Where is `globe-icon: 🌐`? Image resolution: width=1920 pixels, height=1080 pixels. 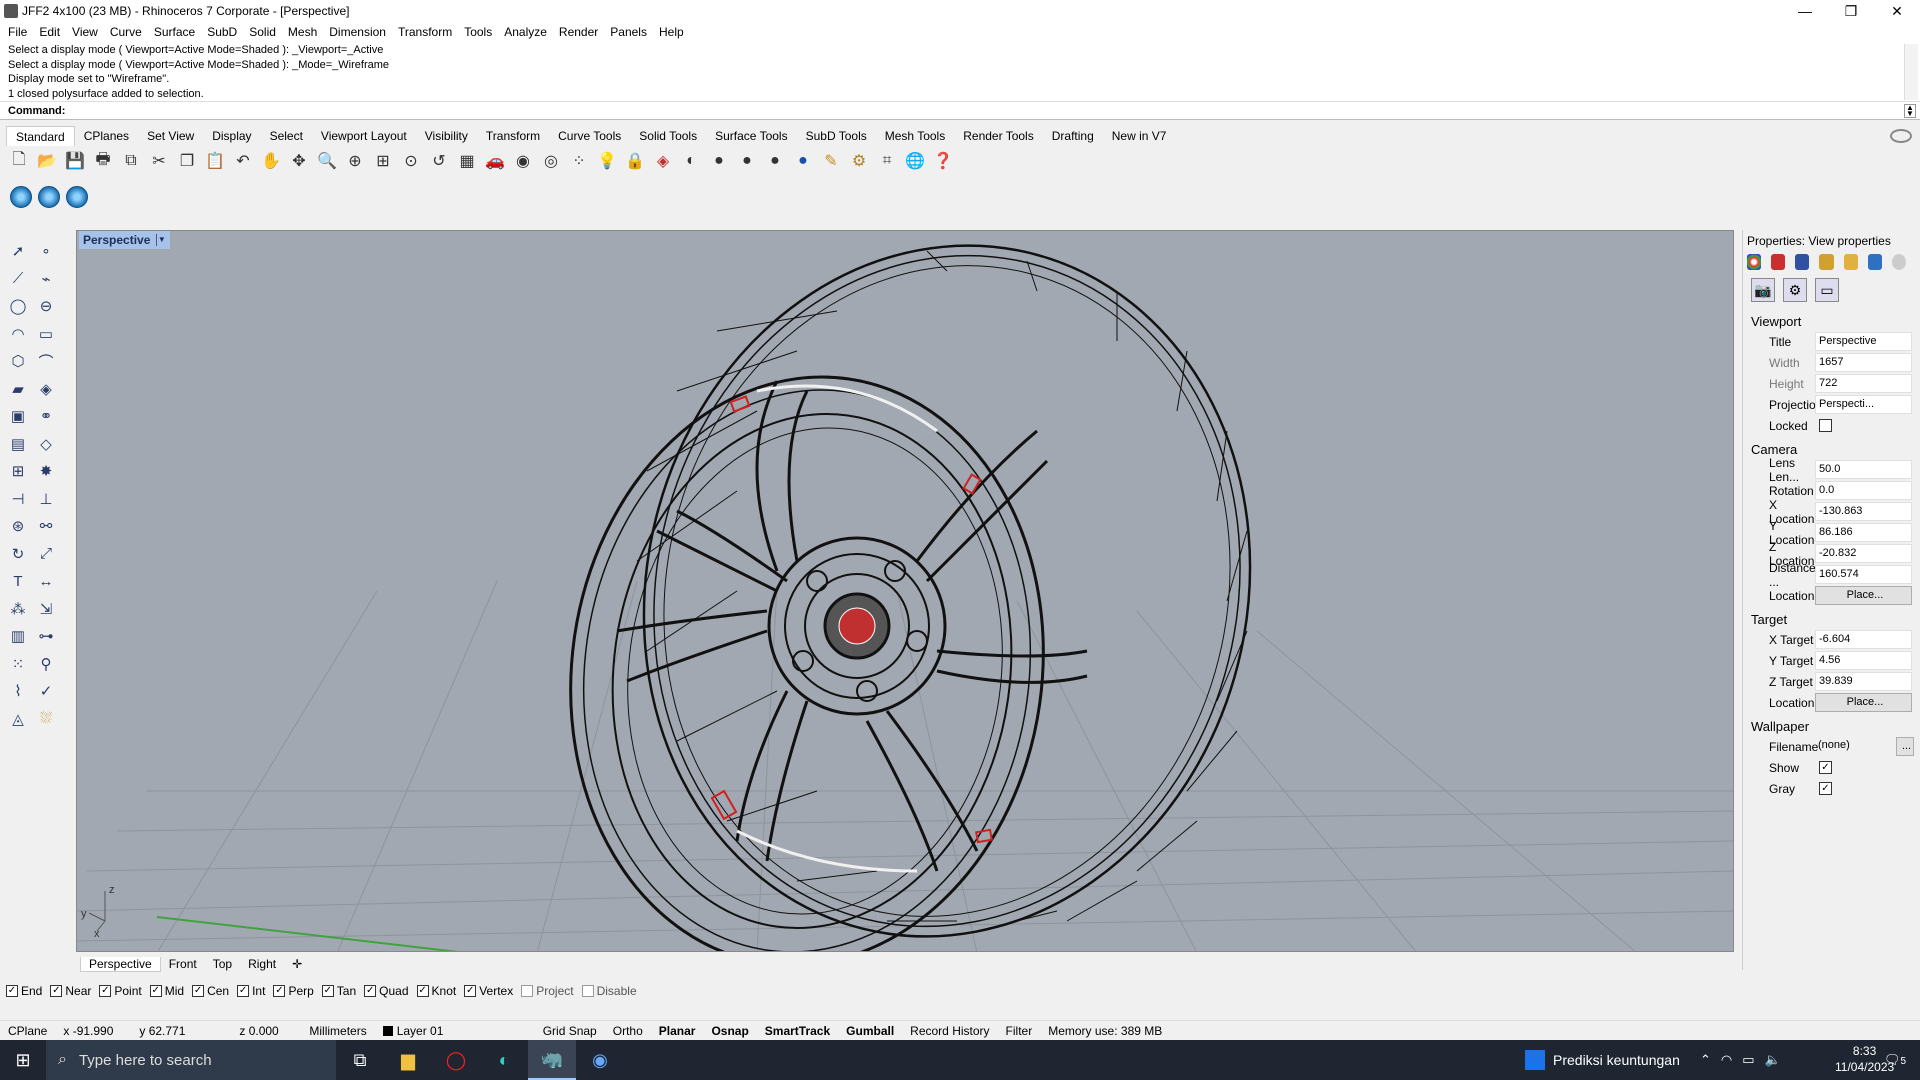
globe-icon: 🌐 is located at coordinates (915, 161).